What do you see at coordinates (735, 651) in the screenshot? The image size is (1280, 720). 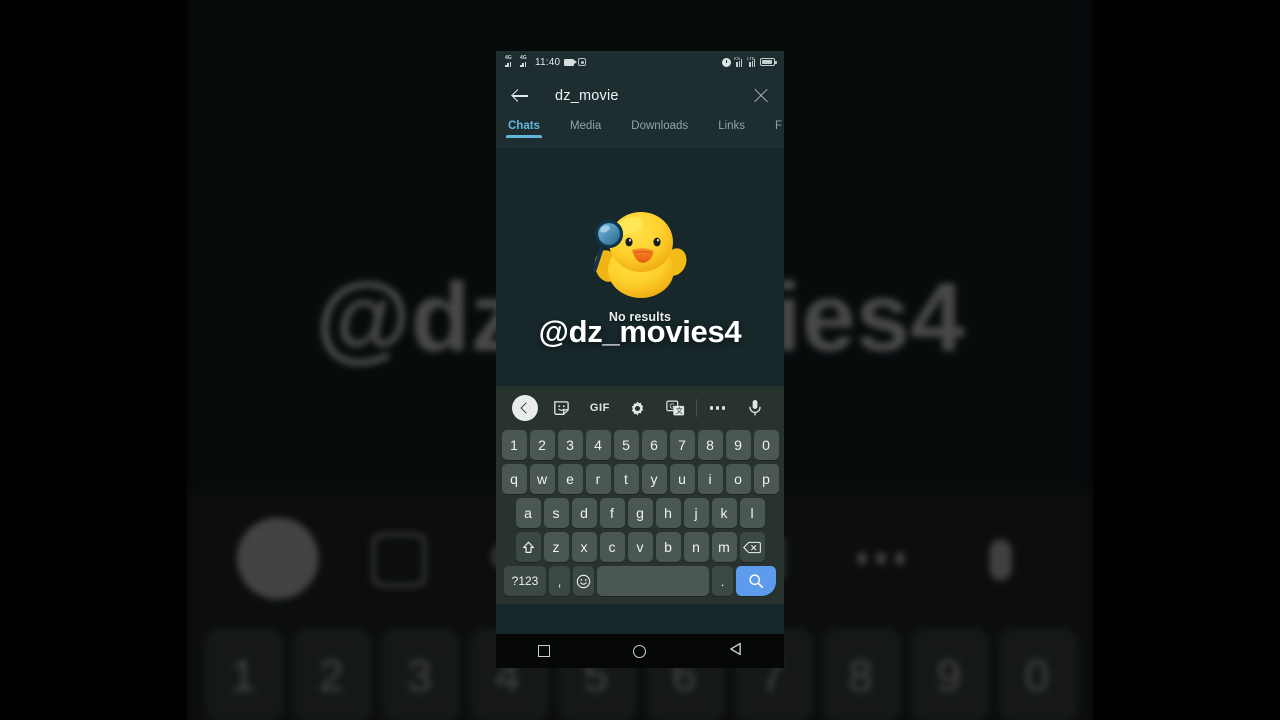 I see `back-triangle-icon` at bounding box center [735, 651].